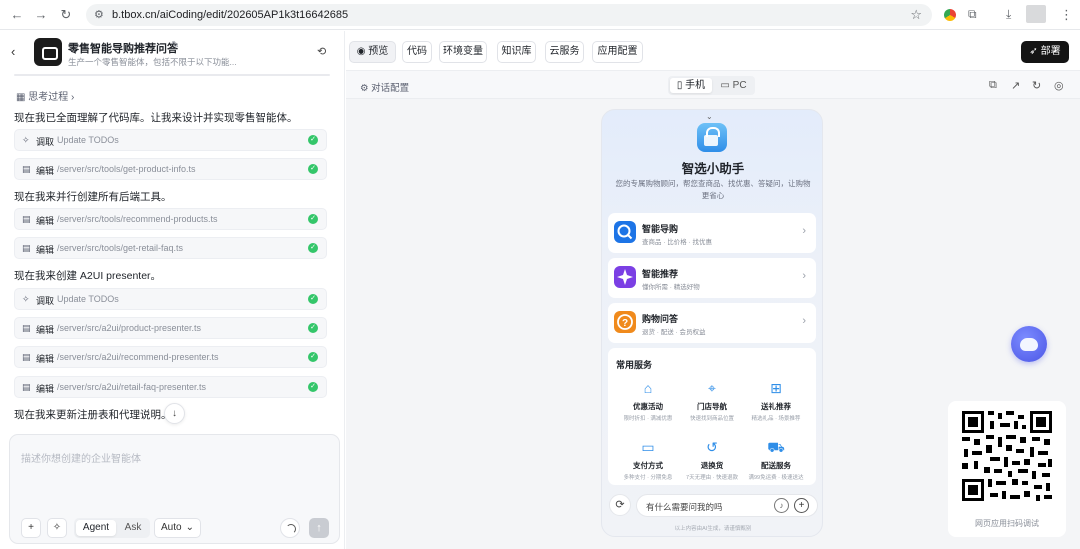 The height and width of the screenshot is (549, 1080). What do you see at coordinates (123, 49) in the screenshot?
I see `app-title: 零售智能导购推荐问答` at bounding box center [123, 49].